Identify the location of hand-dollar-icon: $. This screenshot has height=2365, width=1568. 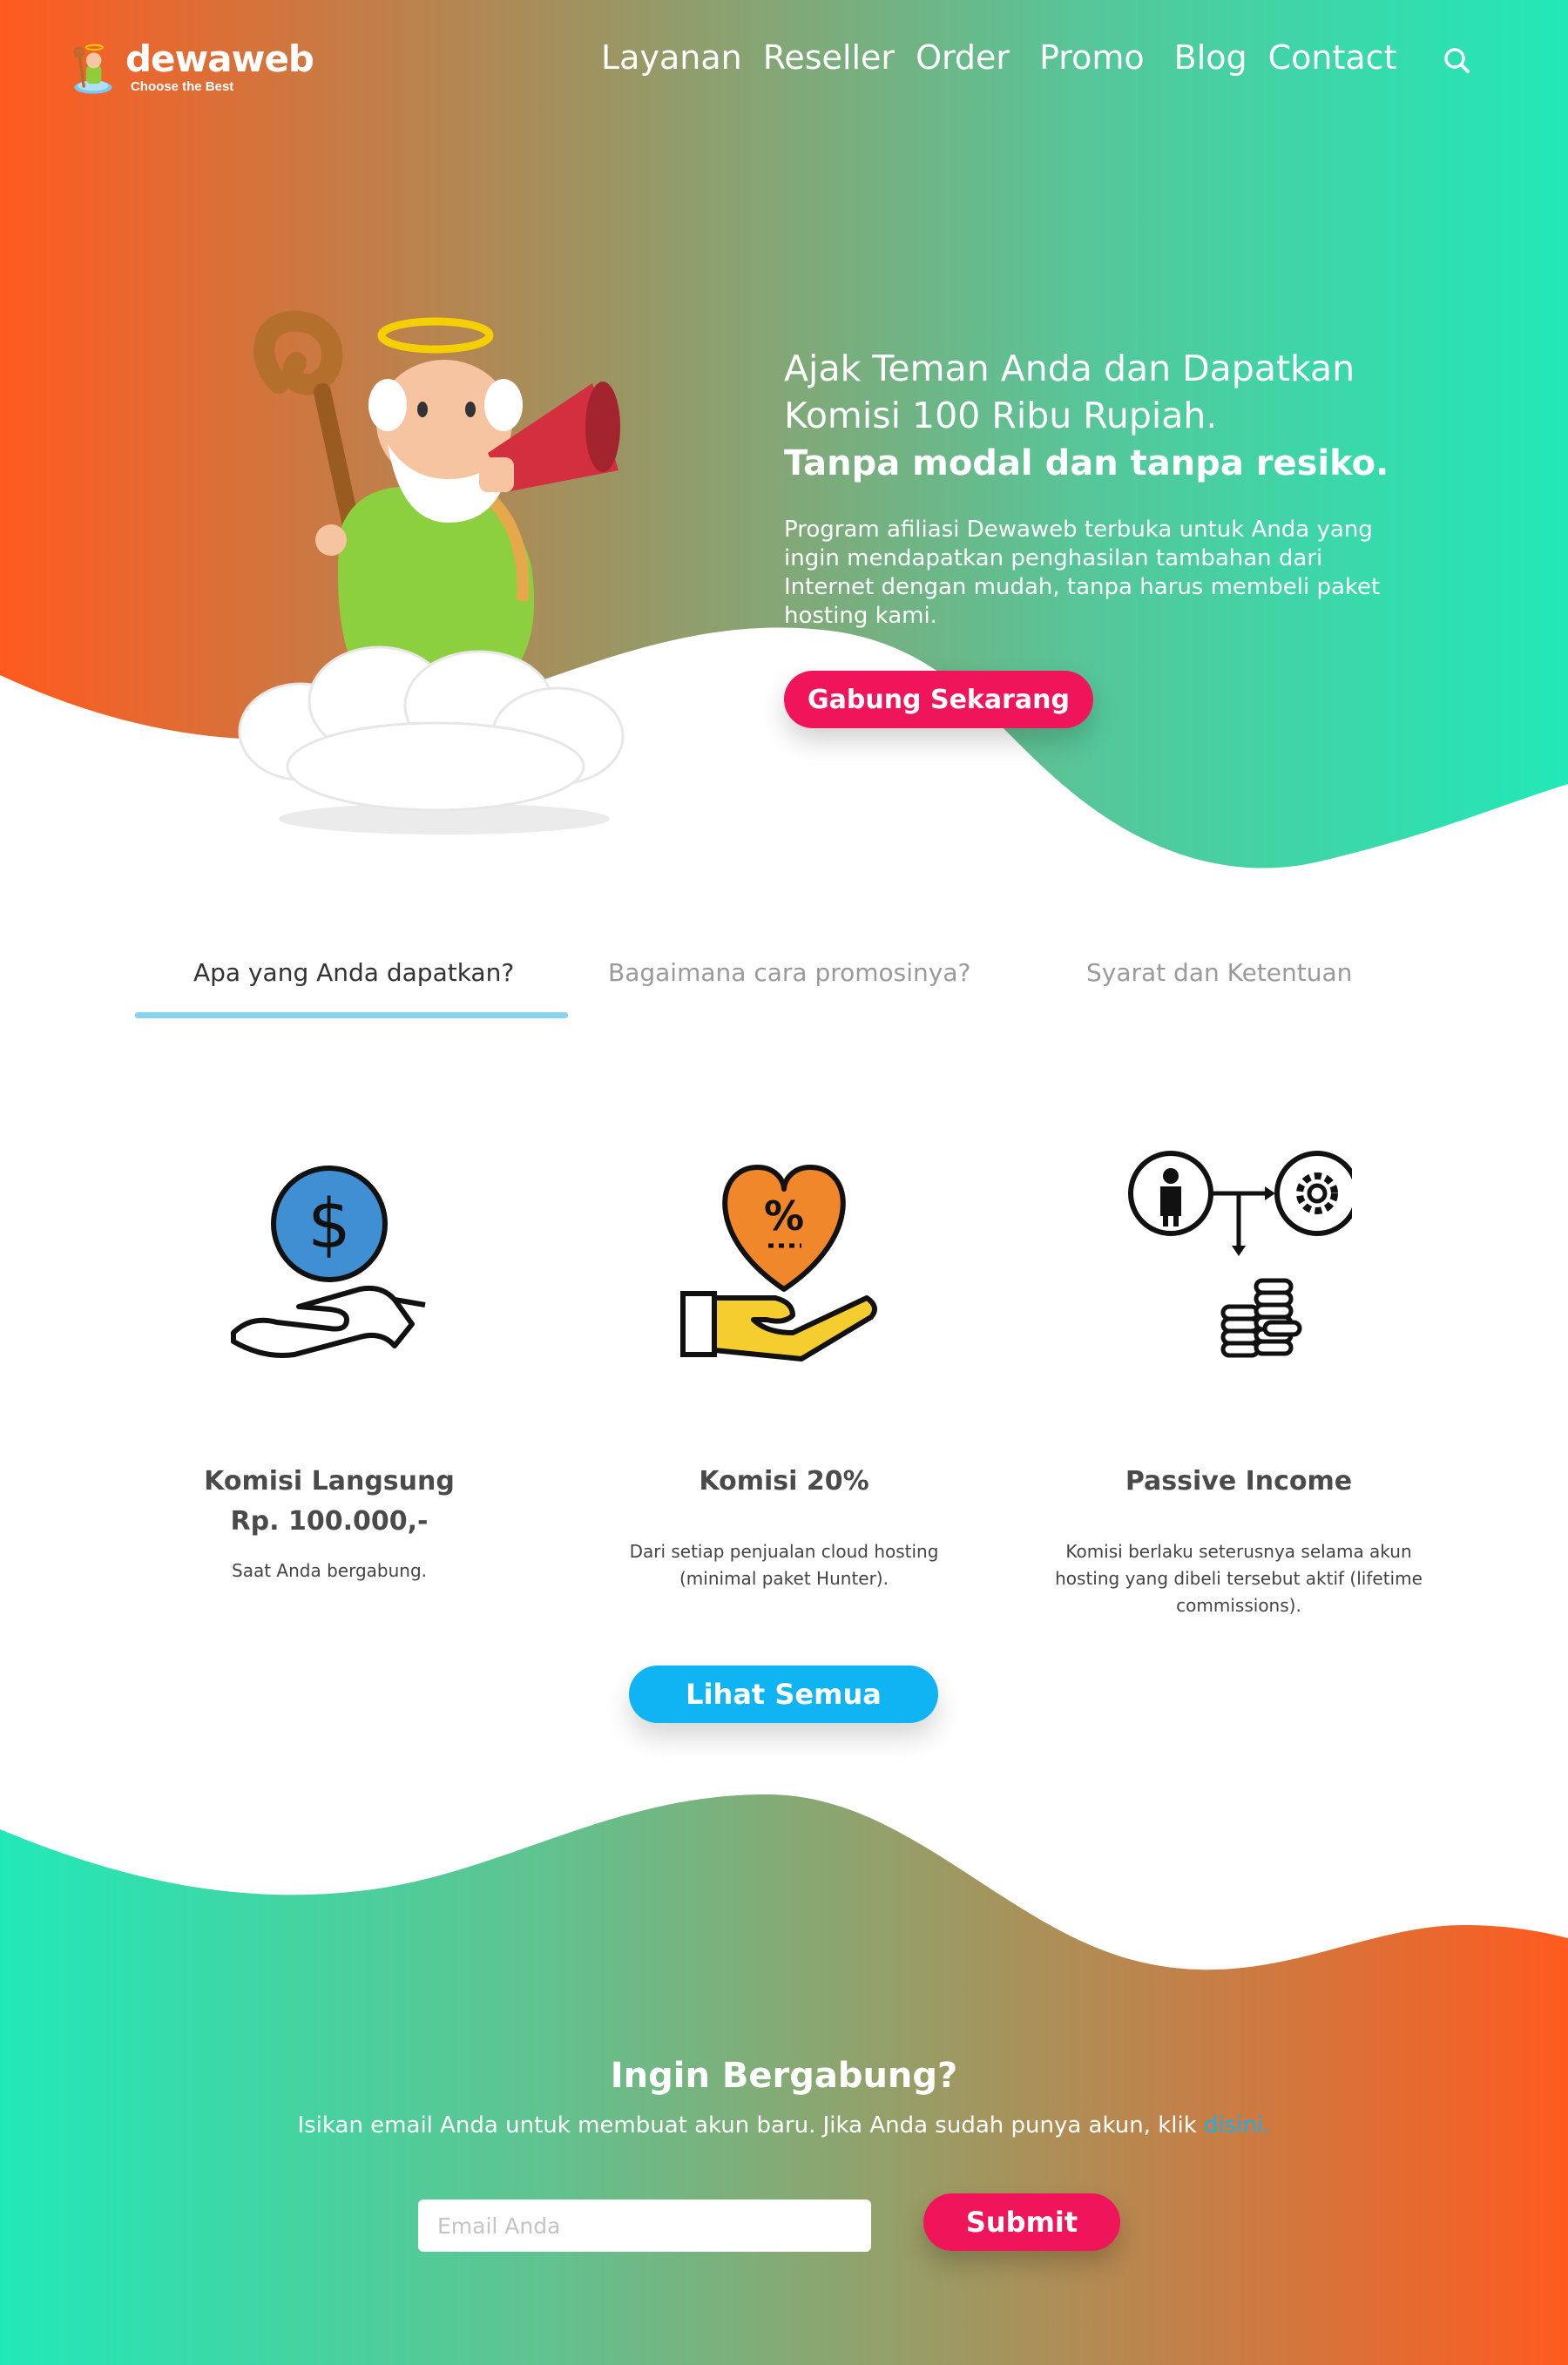
(329, 1262).